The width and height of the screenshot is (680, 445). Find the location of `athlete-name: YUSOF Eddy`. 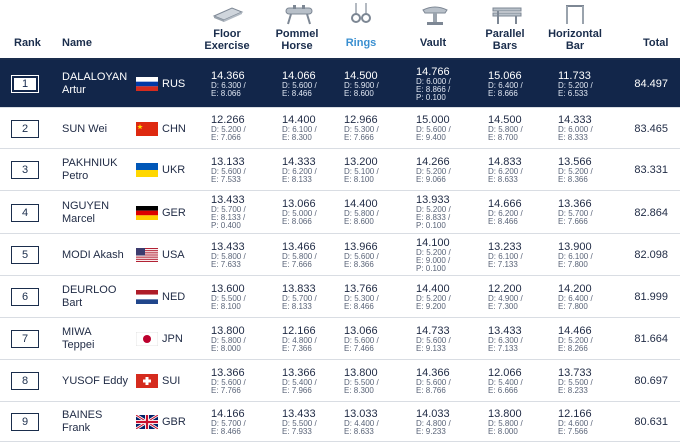

athlete-name: YUSOF Eddy is located at coordinates (95, 381).